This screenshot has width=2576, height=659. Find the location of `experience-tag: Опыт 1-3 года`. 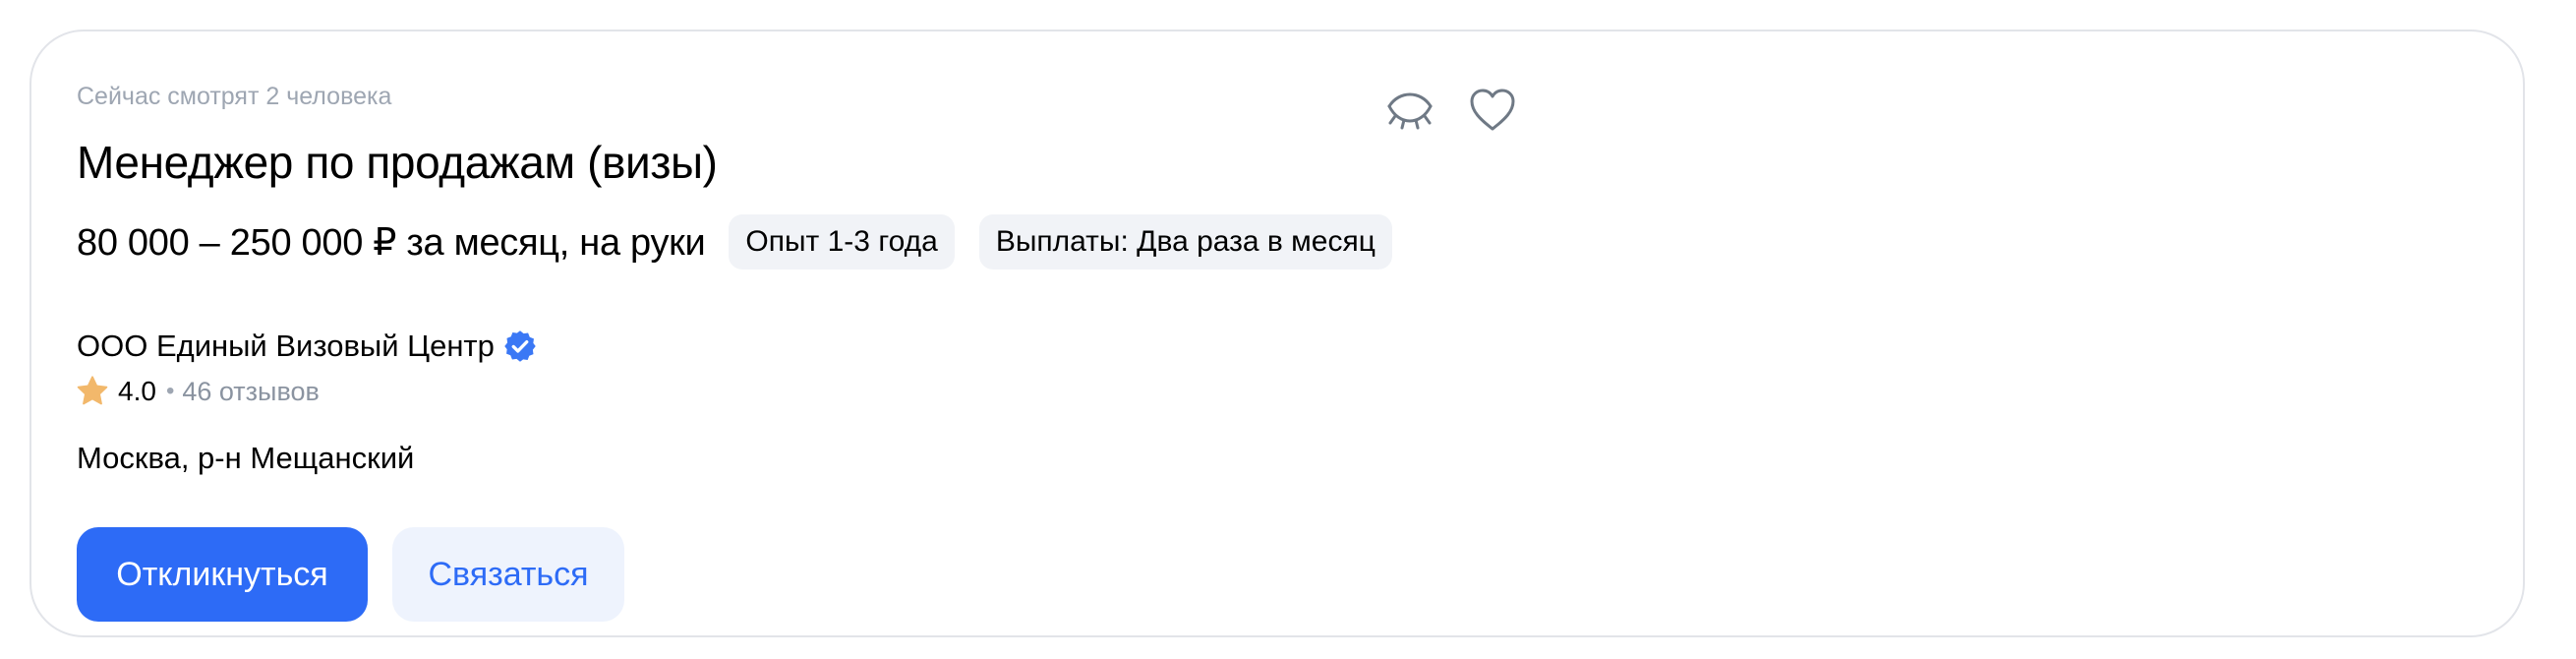

experience-tag: Опыт 1-3 года is located at coordinates (842, 242).